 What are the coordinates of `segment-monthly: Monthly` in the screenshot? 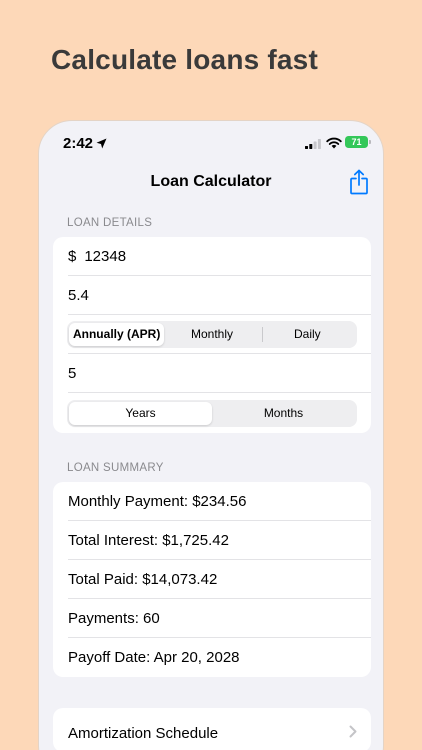 It's located at (211, 334).